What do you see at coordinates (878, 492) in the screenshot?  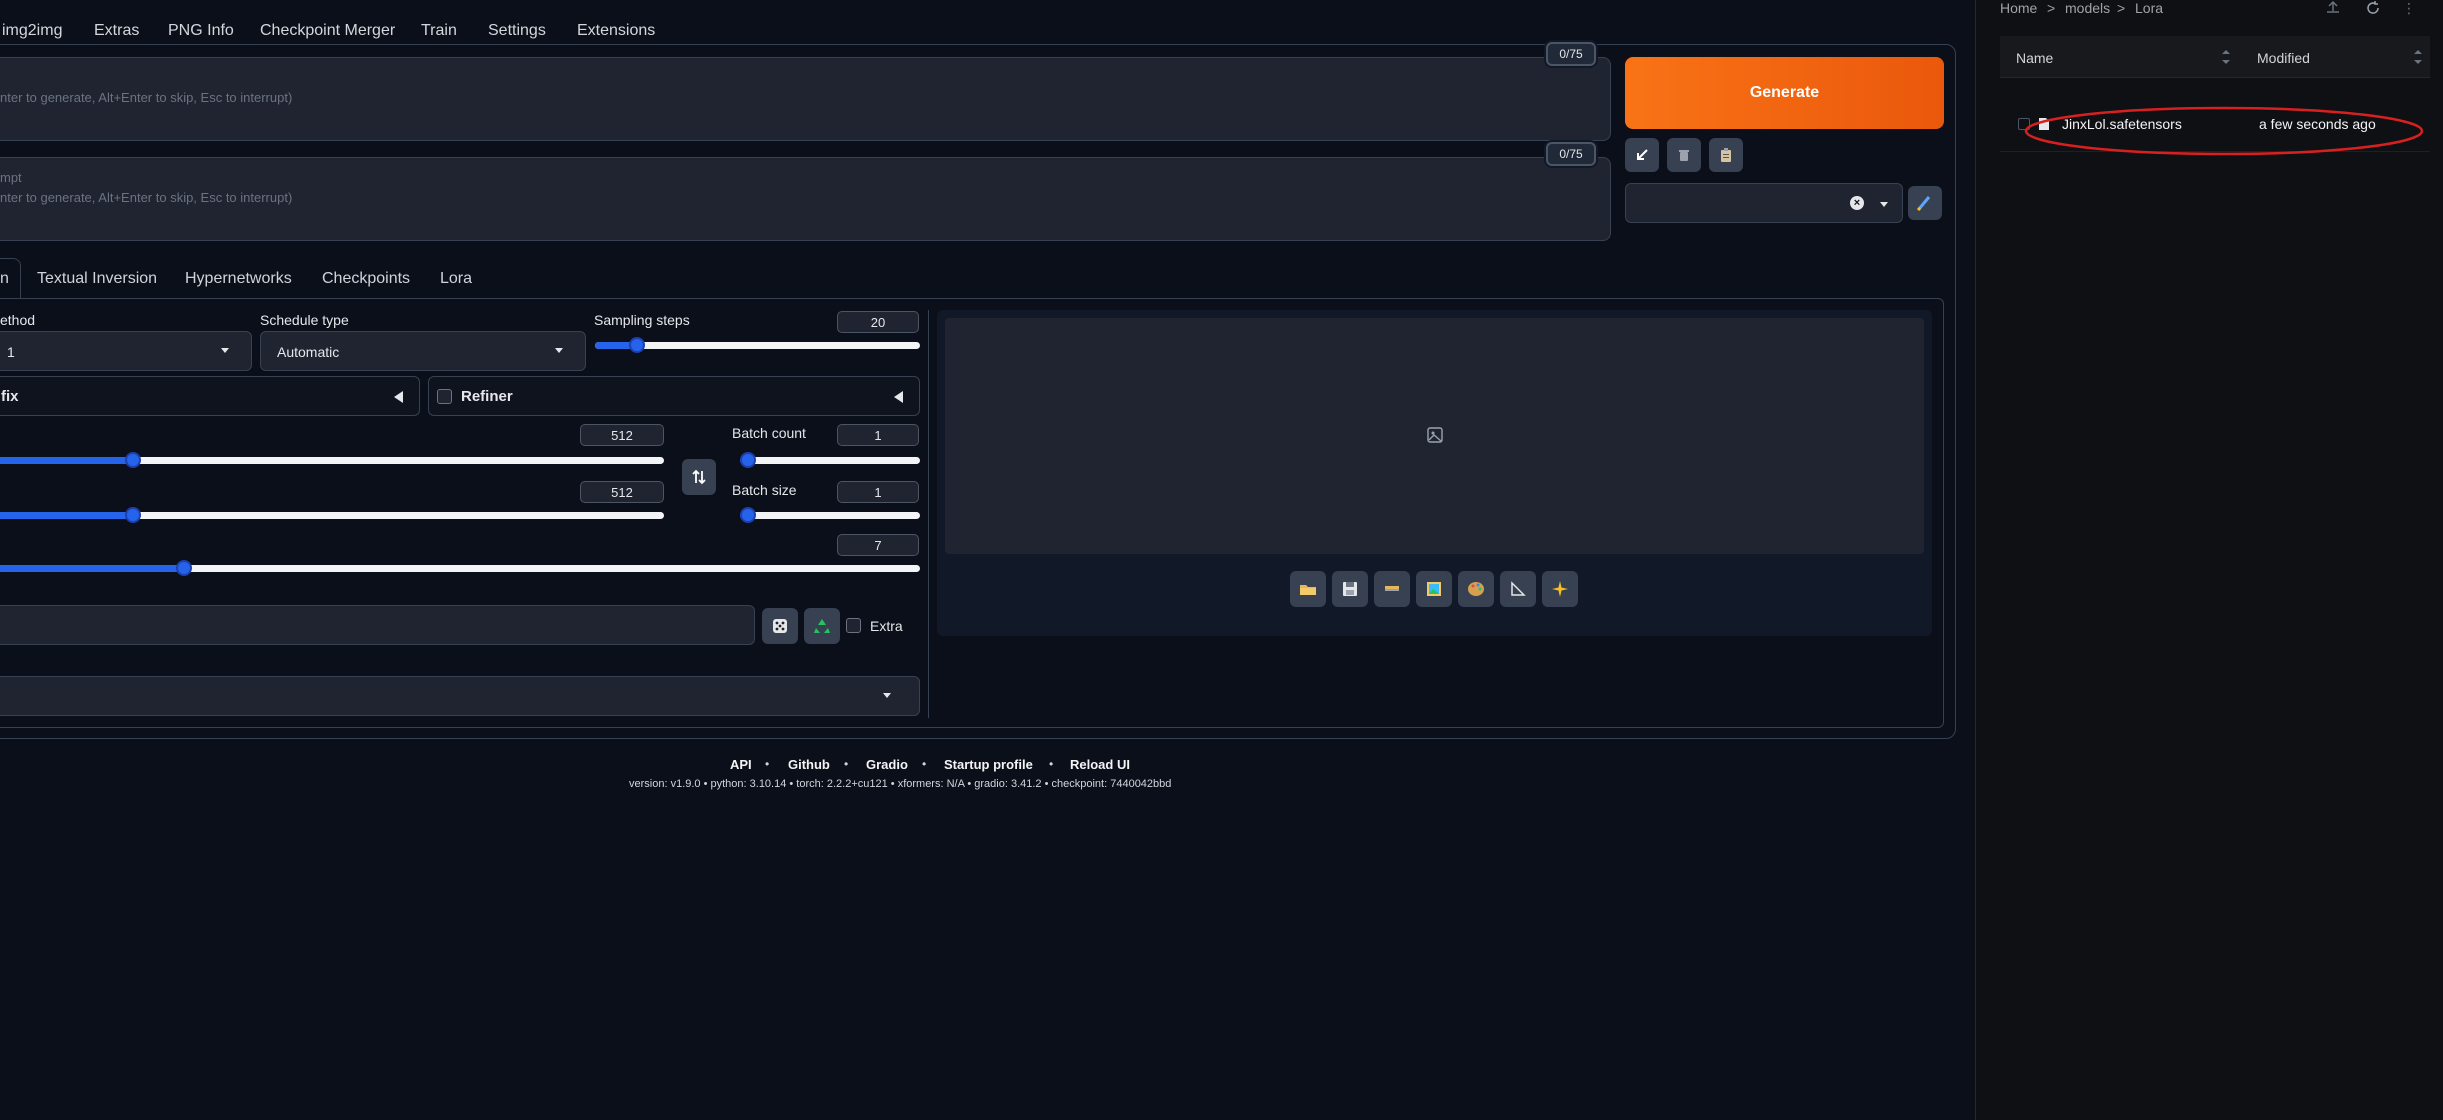 I see `batch-size-input: 1` at bounding box center [878, 492].